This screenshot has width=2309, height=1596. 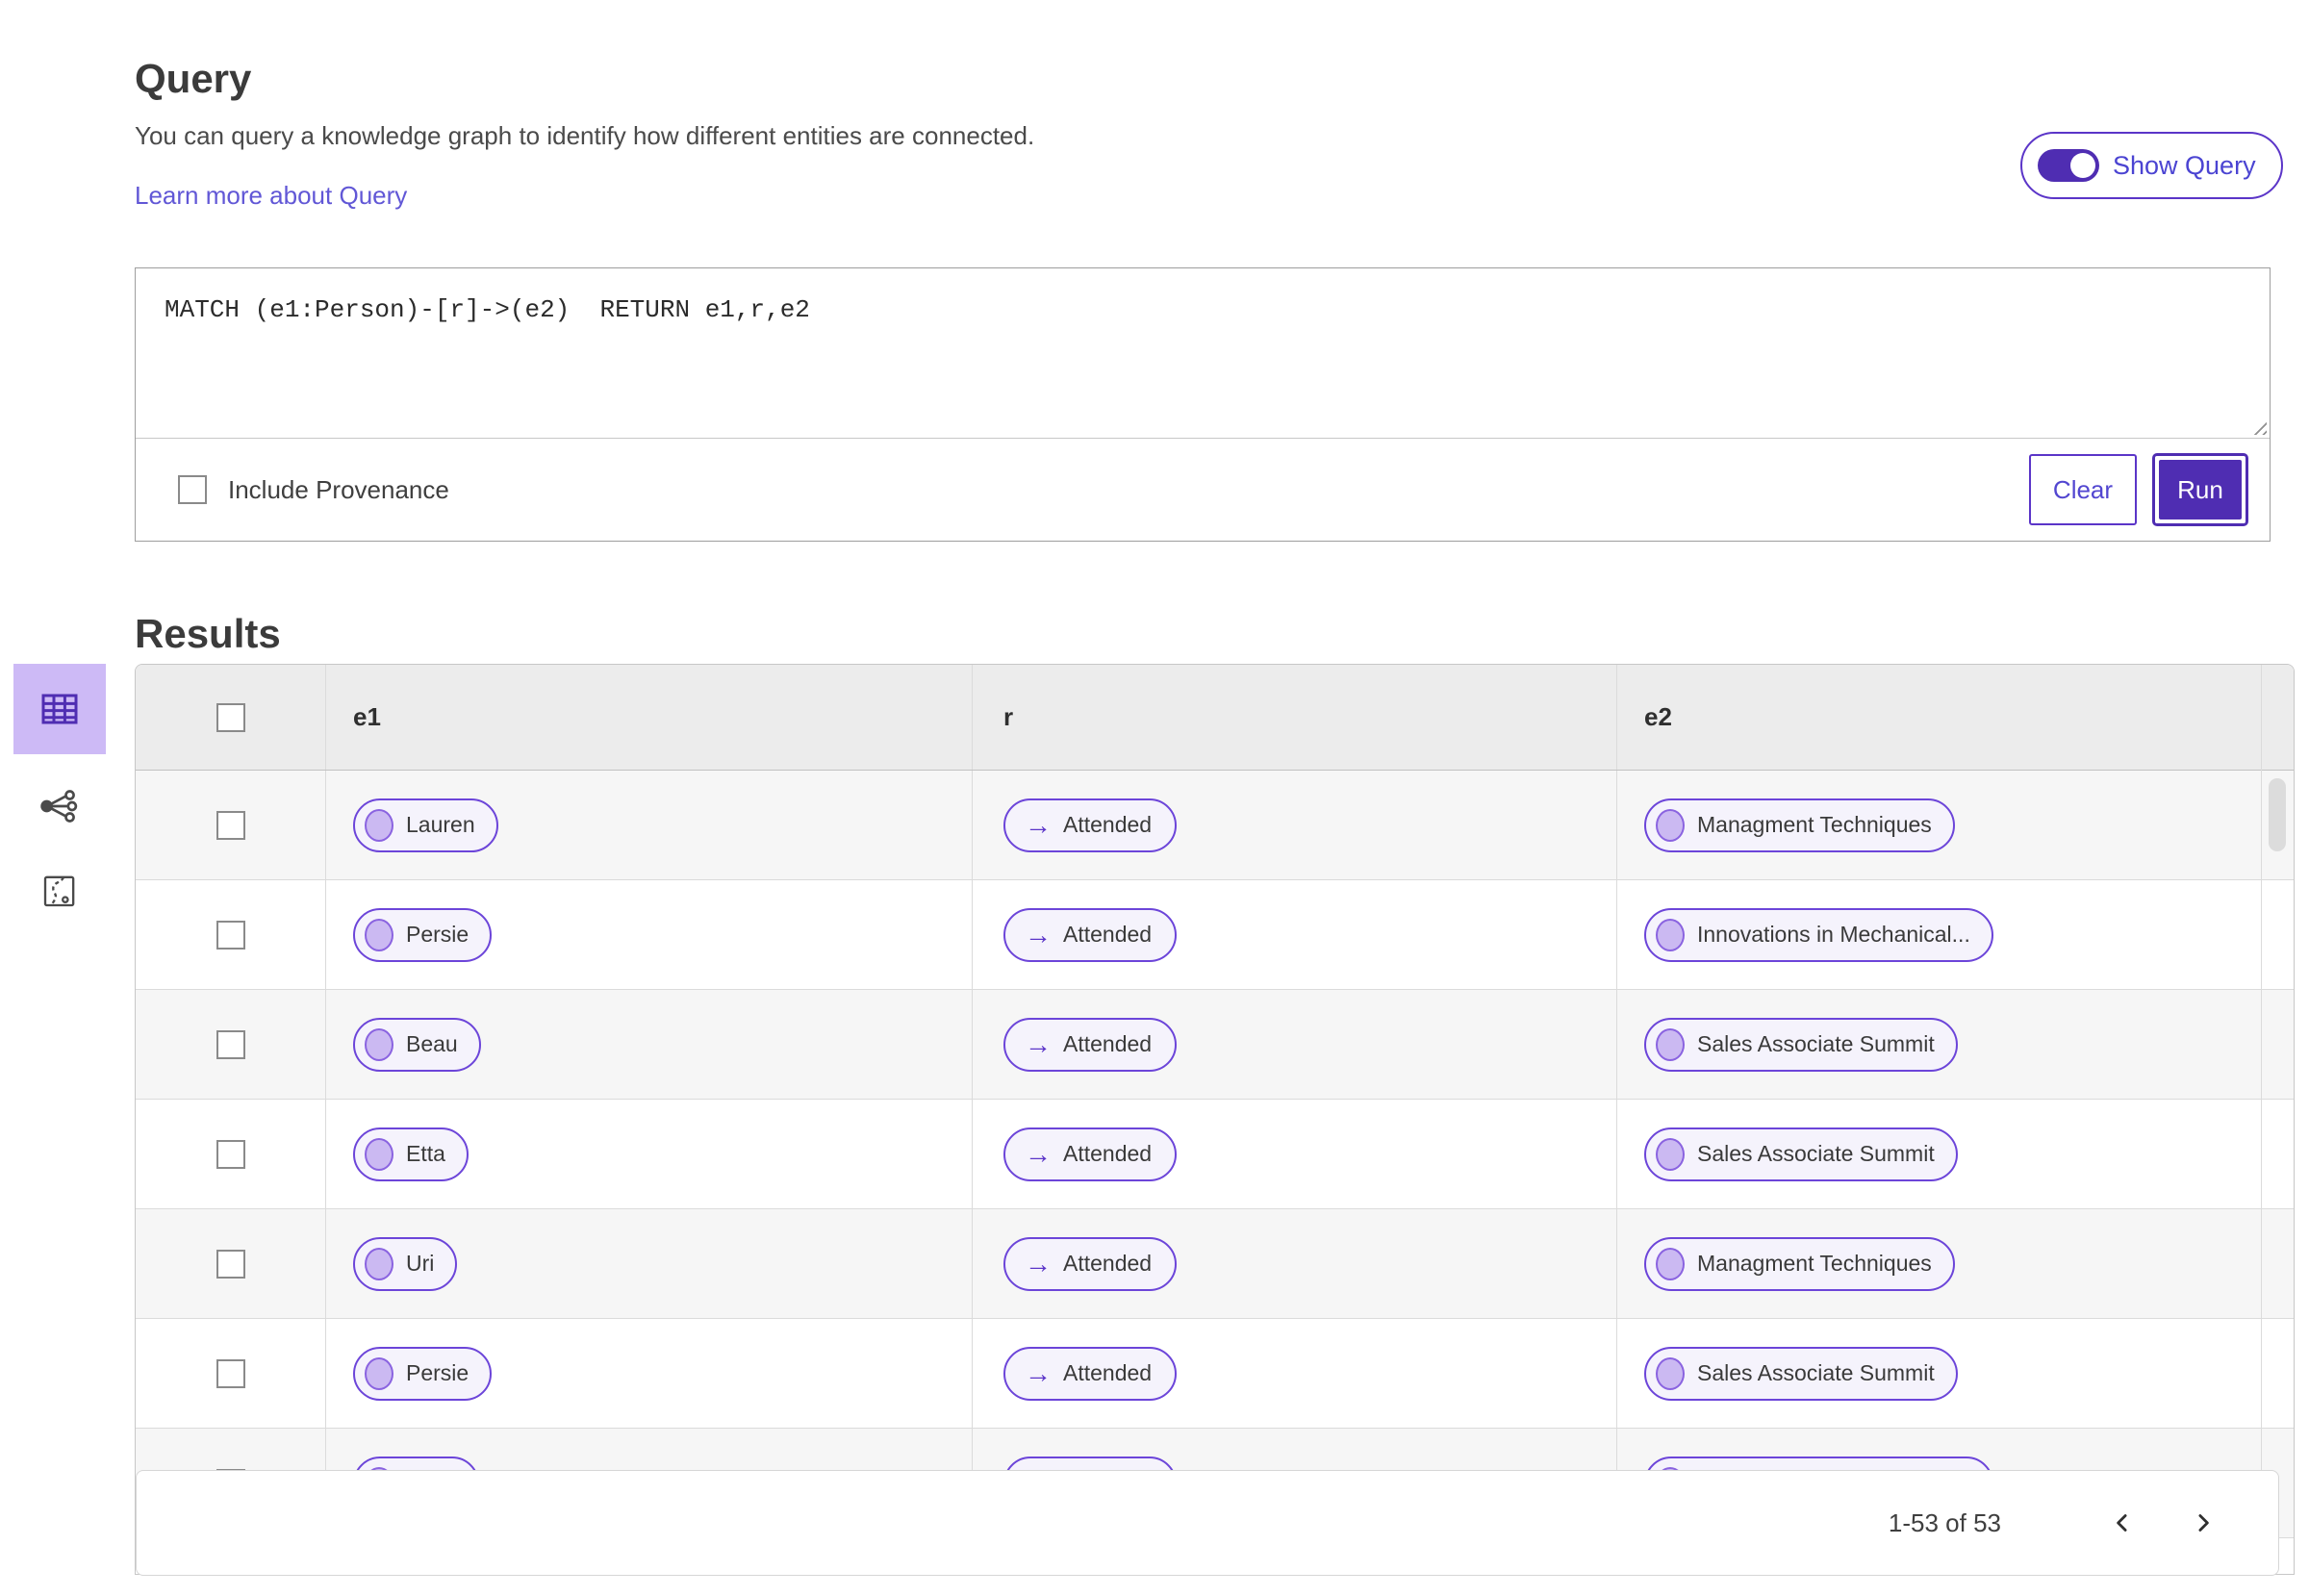 What do you see at coordinates (649, 1263) in the screenshot?
I see `e1-cell: Uri` at bounding box center [649, 1263].